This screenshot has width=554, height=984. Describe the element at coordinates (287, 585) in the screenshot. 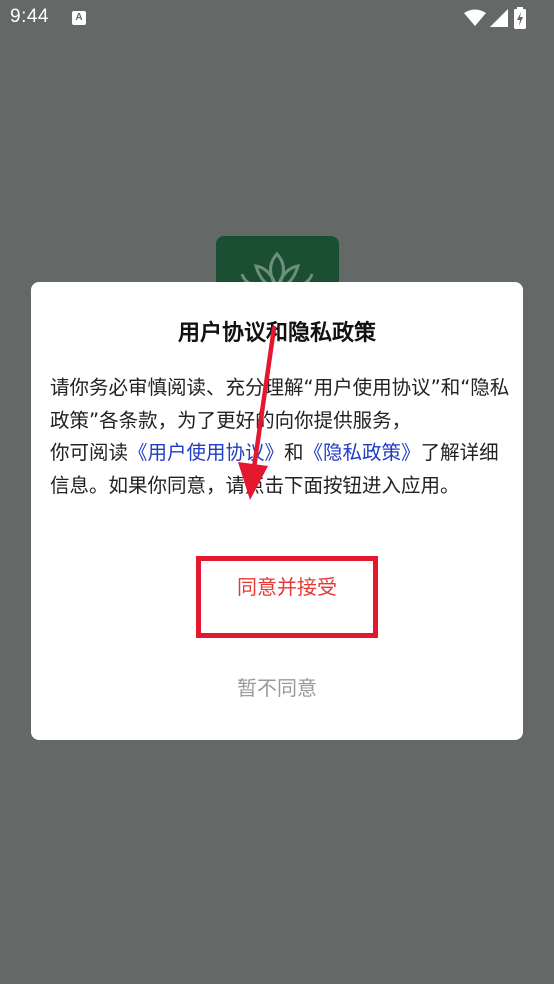

I see `accept-button: 同意并接受` at that location.